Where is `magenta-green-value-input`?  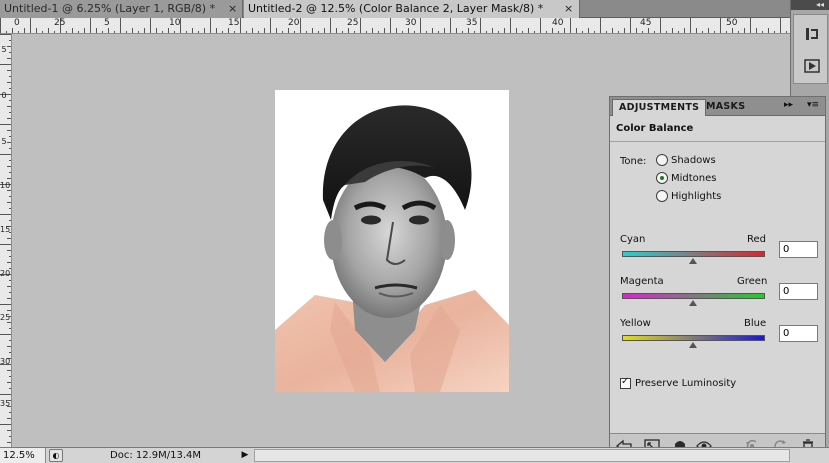
magenta-green-value-input is located at coordinates (798, 291).